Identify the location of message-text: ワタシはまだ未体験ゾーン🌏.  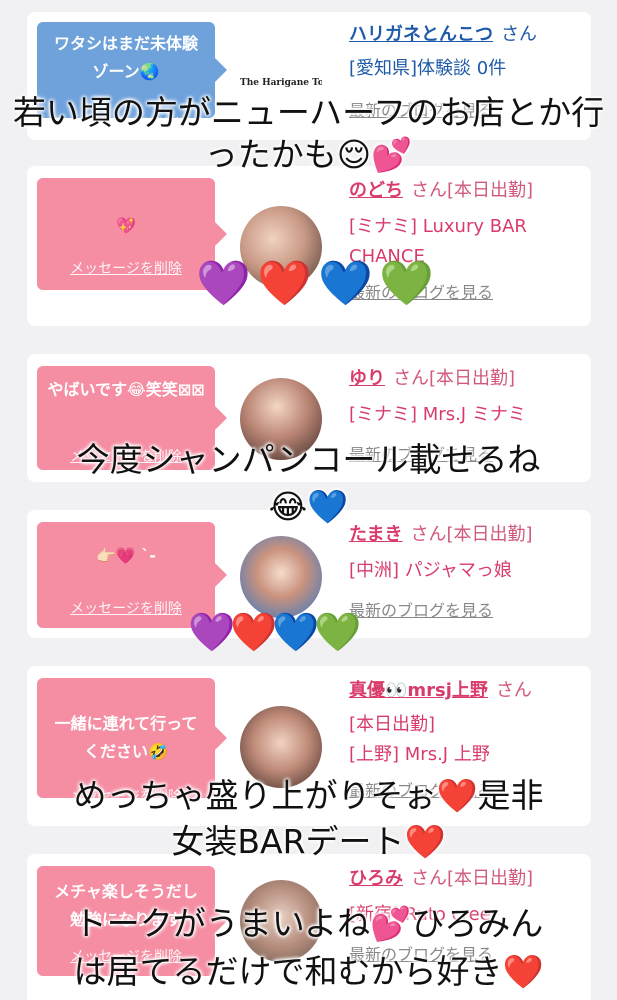
(125, 57).